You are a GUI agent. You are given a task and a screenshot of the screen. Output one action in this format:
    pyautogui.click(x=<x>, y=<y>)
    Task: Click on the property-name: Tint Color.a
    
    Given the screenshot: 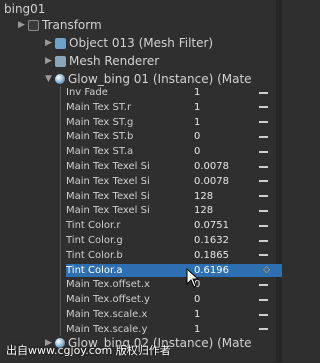 What is the action you would take?
    pyautogui.click(x=94, y=270)
    